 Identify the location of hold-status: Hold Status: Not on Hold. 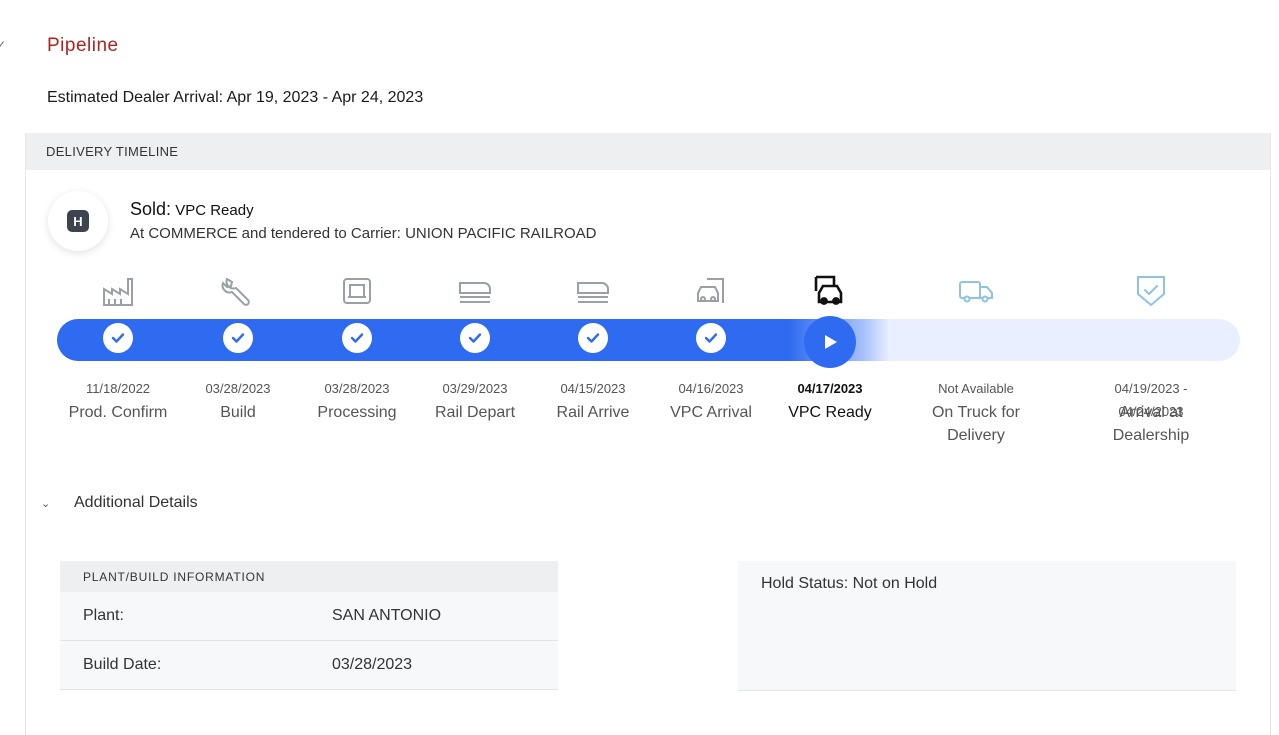
(849, 583).